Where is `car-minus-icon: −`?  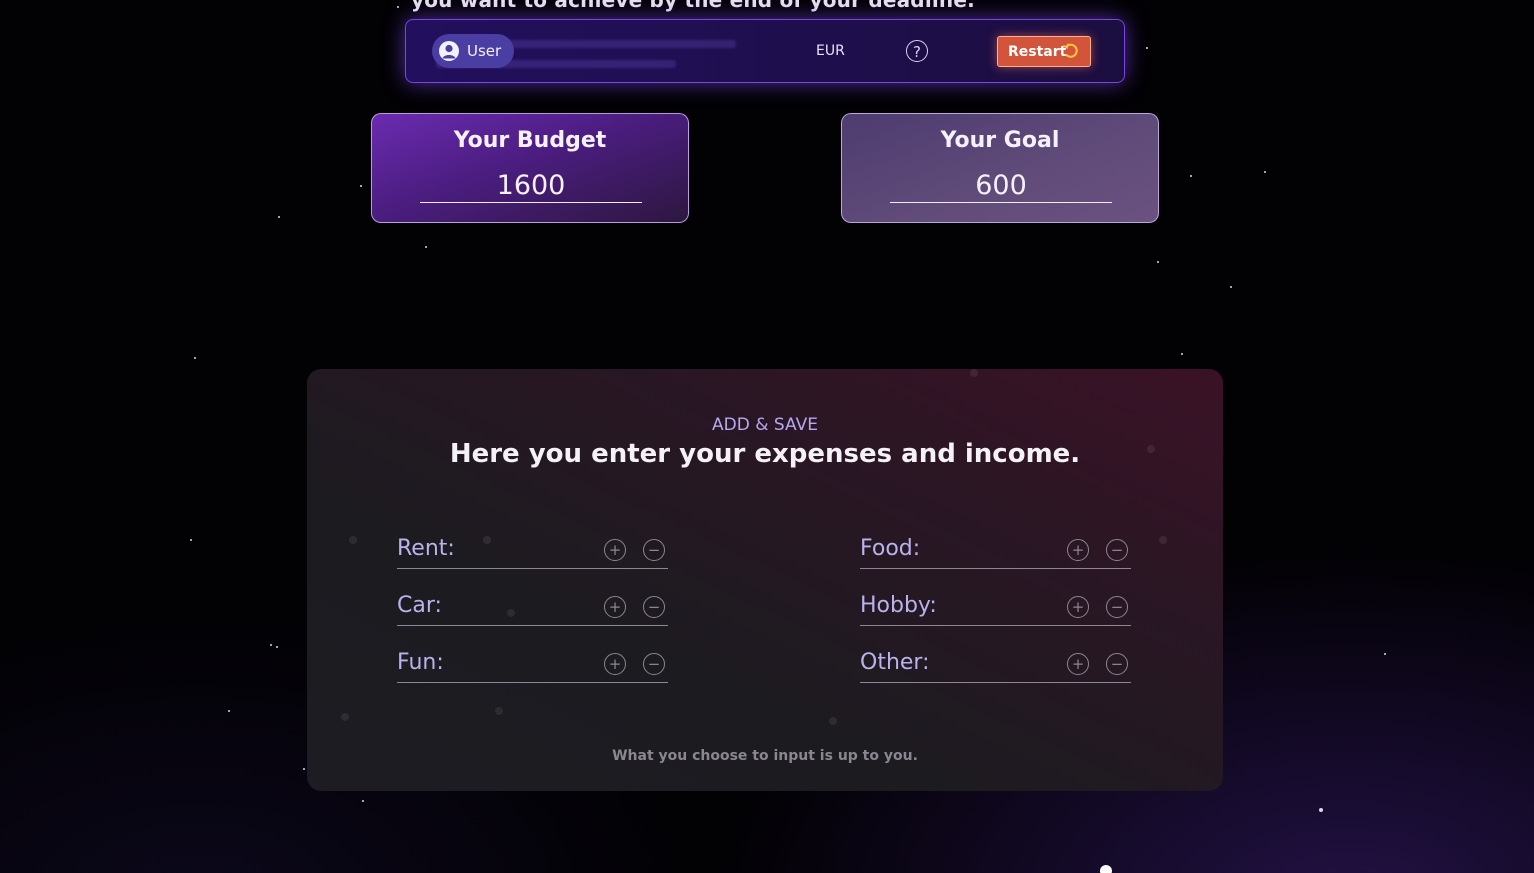 car-minus-icon: − is located at coordinates (654, 607).